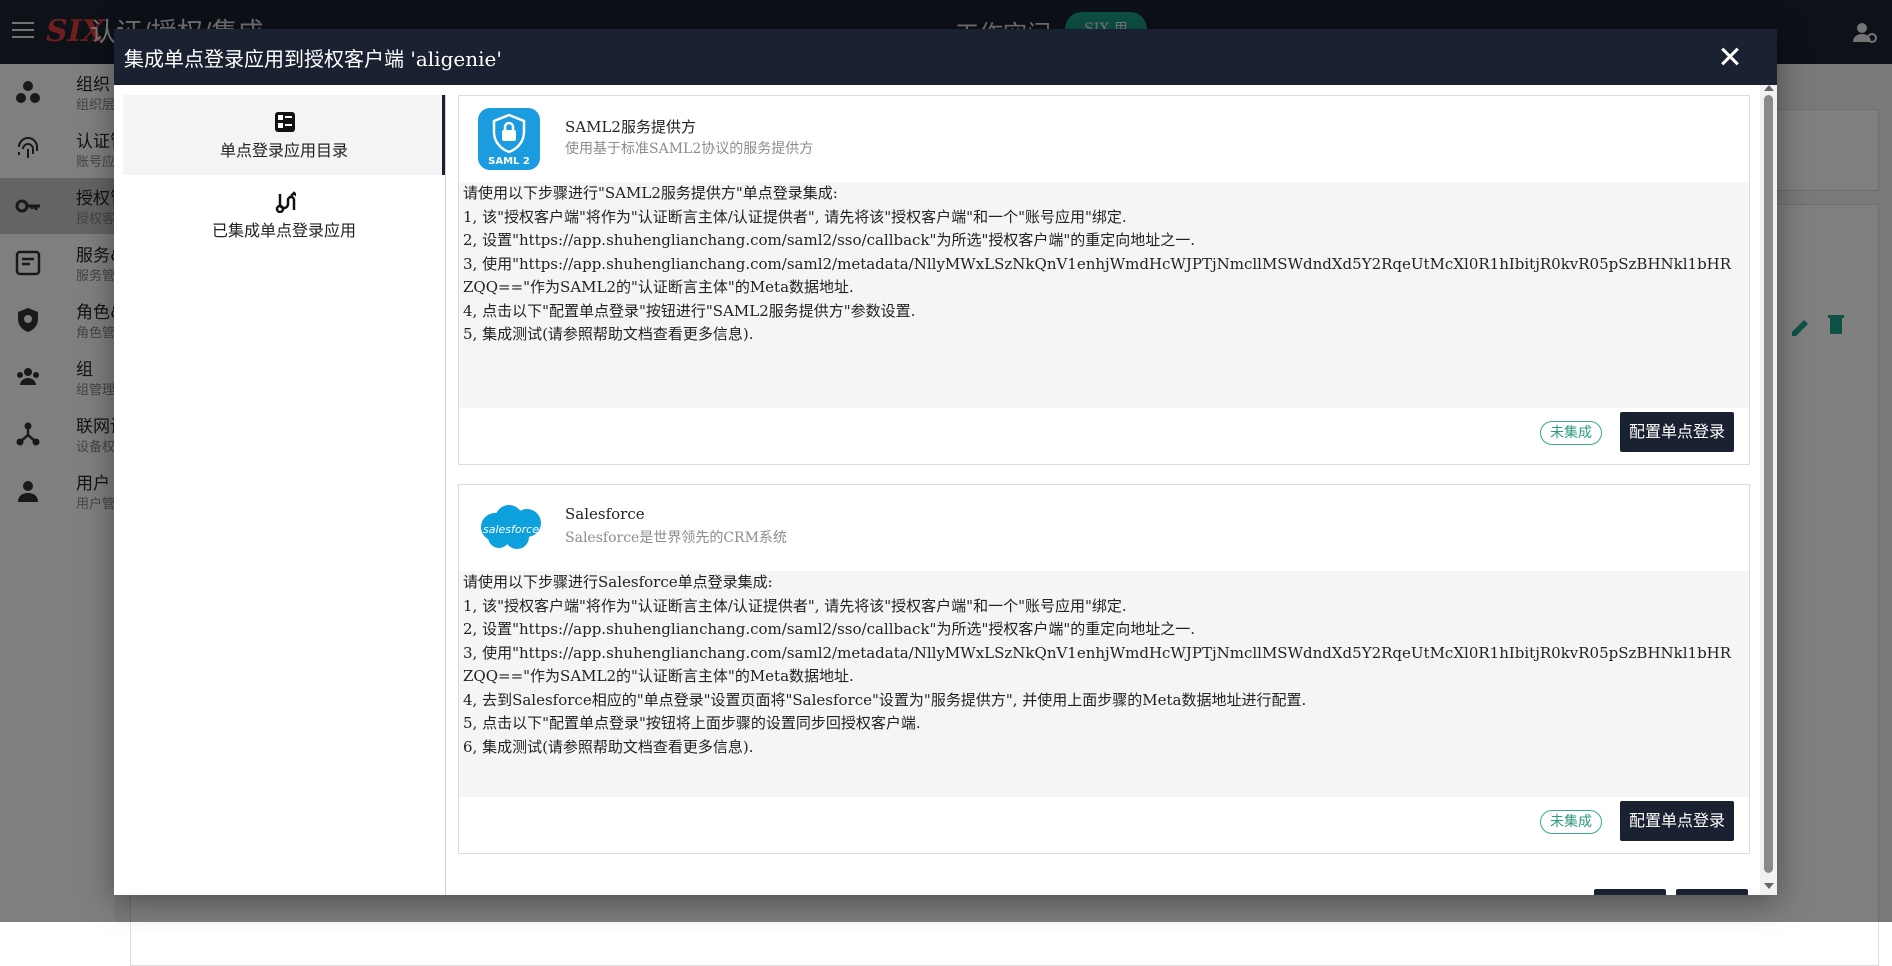 This screenshot has height=966, width=1892. I want to click on close-icon, so click(1730, 57).